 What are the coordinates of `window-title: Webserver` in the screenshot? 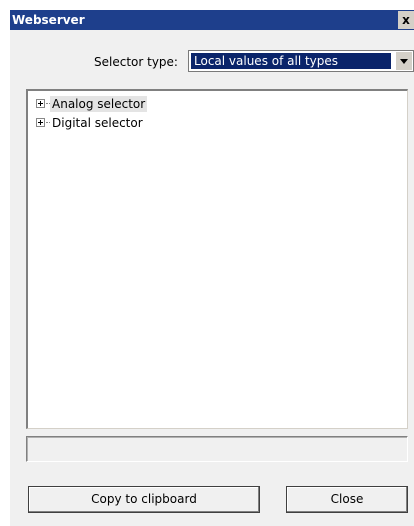 It's located at (48, 20).